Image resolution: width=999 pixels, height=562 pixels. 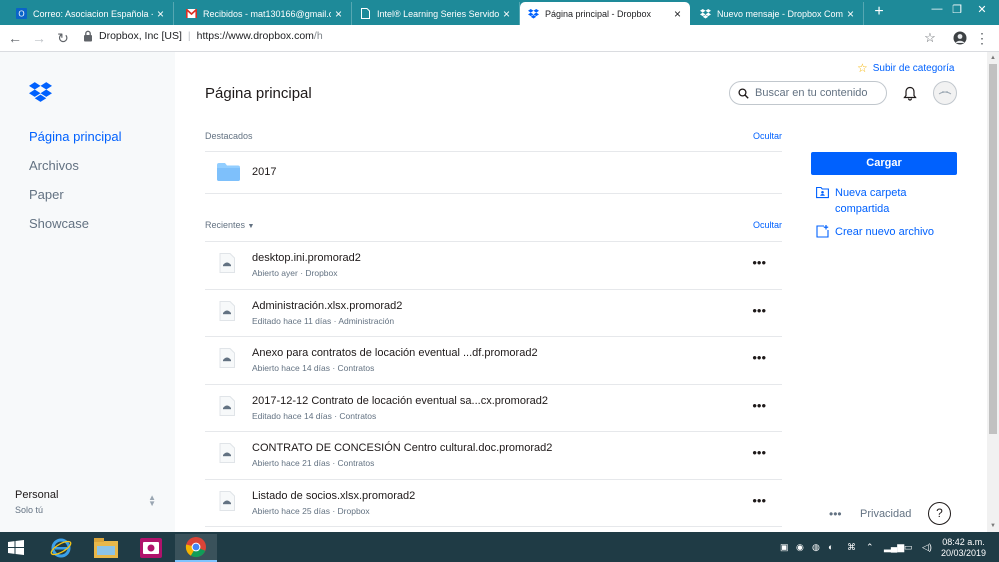 What do you see at coordinates (963, 548) in the screenshot?
I see `clock: 08:42 a.m. 20/03/2019` at bounding box center [963, 548].